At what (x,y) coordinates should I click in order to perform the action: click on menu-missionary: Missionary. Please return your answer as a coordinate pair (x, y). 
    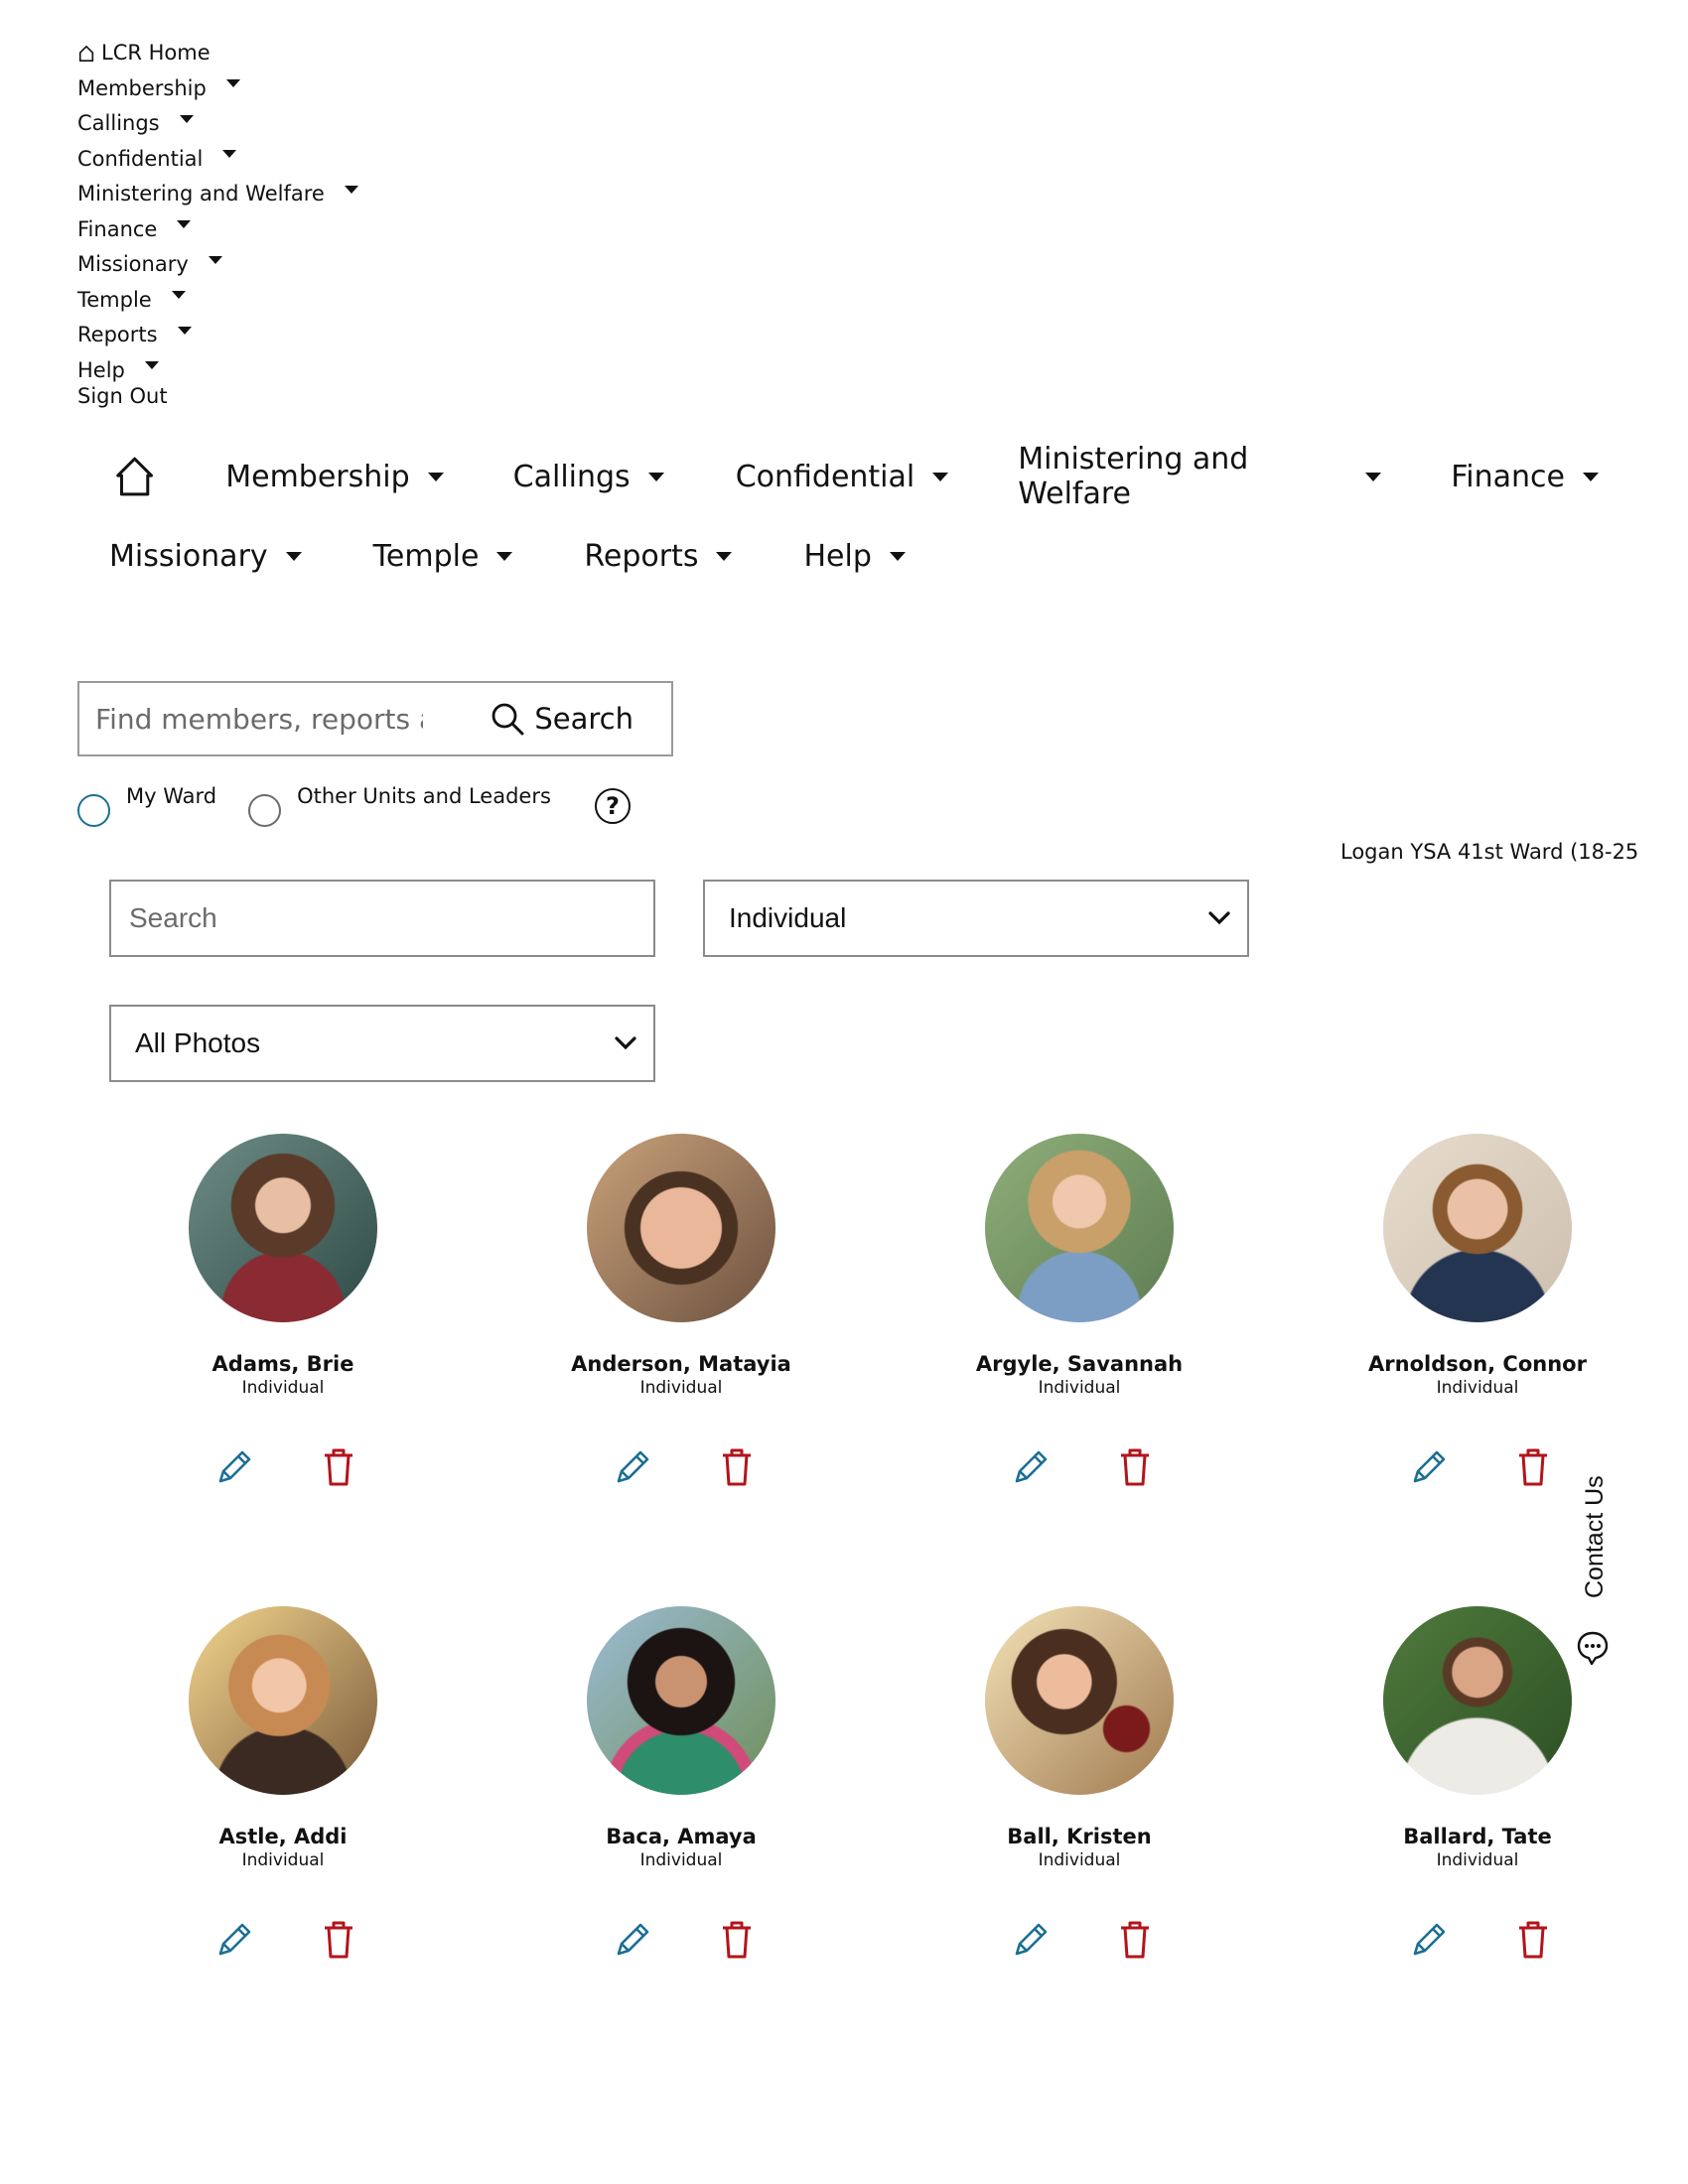
    Looking at the image, I should click on (217, 265).